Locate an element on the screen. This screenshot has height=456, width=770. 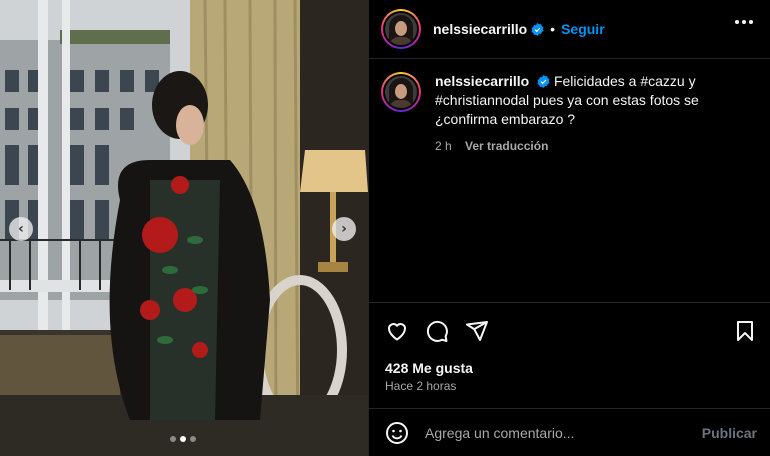
previous-photo-button: ‹ is located at coordinates (21, 229).